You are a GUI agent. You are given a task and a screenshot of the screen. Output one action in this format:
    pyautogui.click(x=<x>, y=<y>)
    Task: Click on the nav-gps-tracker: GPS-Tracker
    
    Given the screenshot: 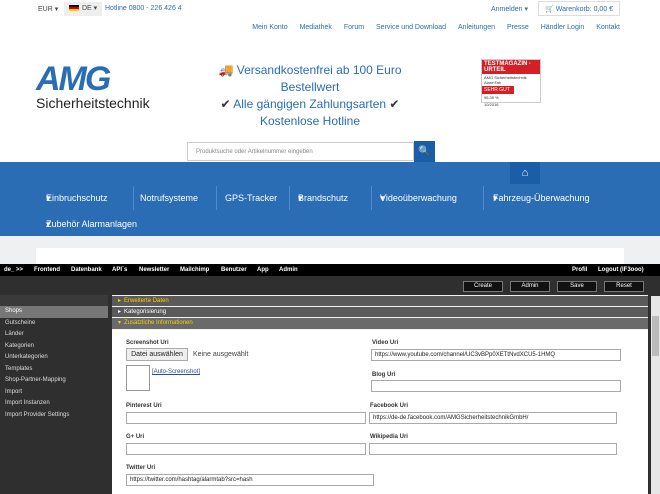 What is the action you would take?
    pyautogui.click(x=251, y=198)
    